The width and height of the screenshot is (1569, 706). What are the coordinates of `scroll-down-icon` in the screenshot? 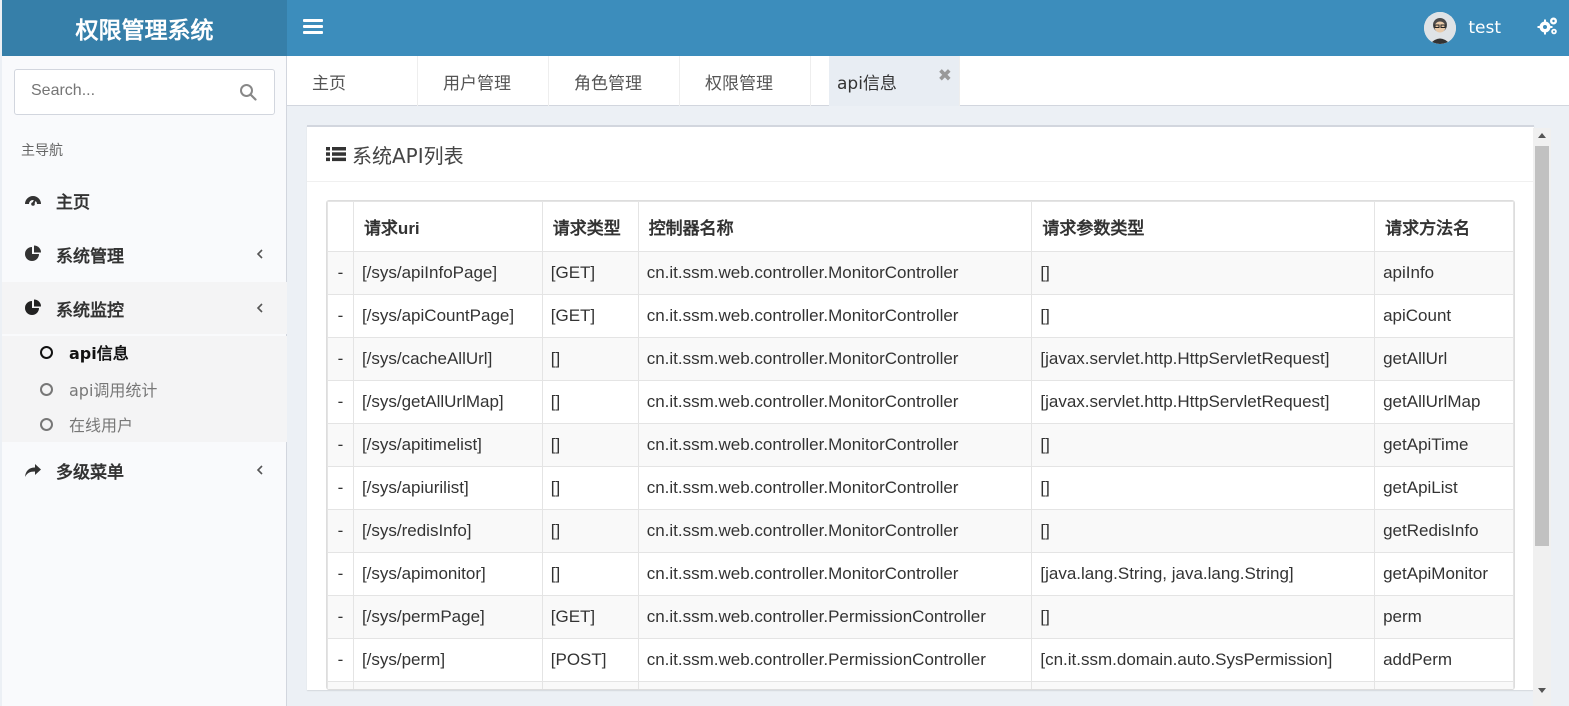 It's located at (1542, 690).